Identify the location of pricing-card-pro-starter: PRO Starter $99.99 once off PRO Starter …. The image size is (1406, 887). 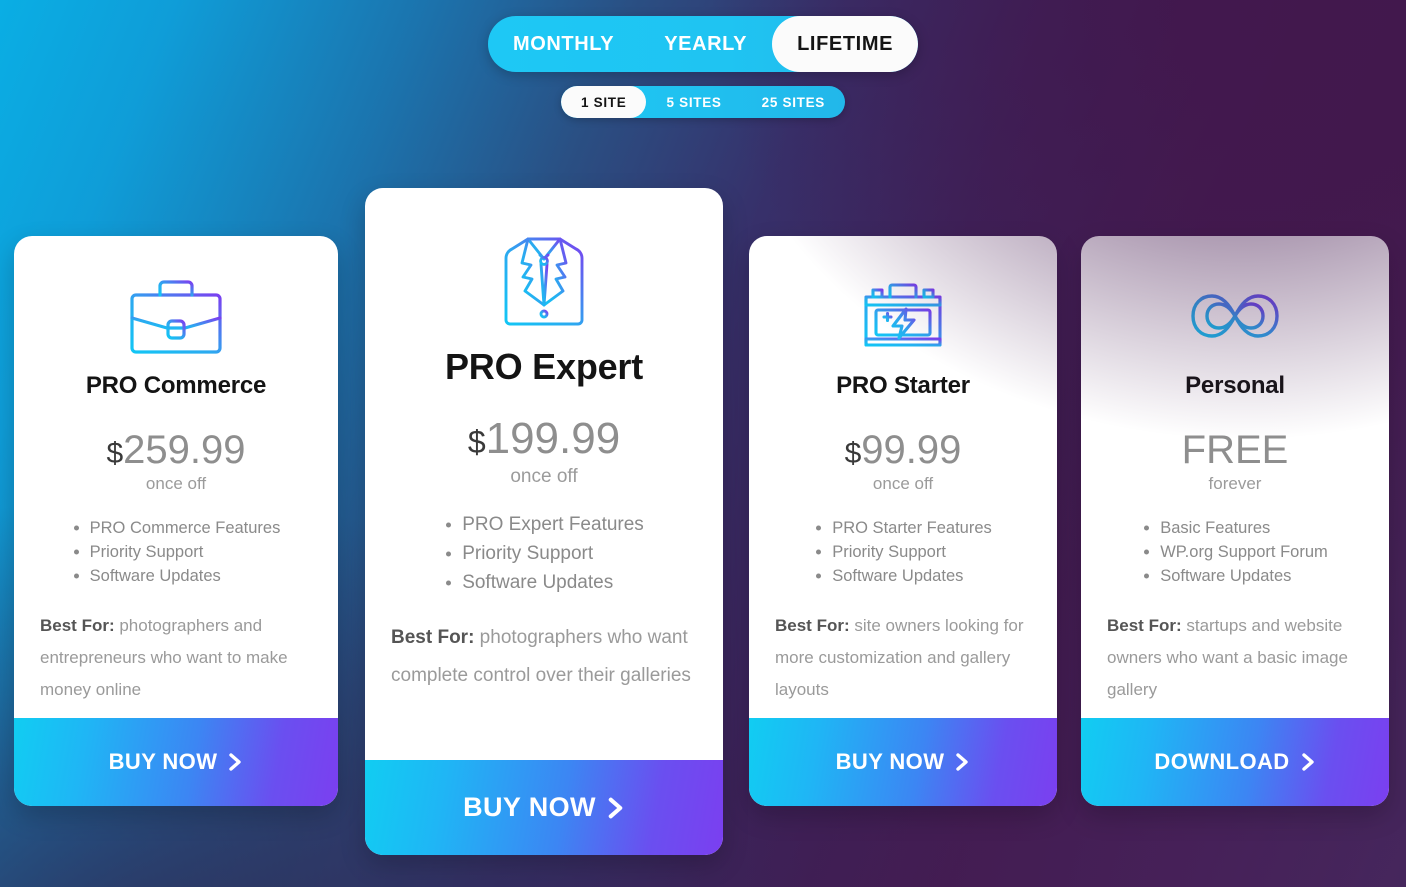
(903, 521).